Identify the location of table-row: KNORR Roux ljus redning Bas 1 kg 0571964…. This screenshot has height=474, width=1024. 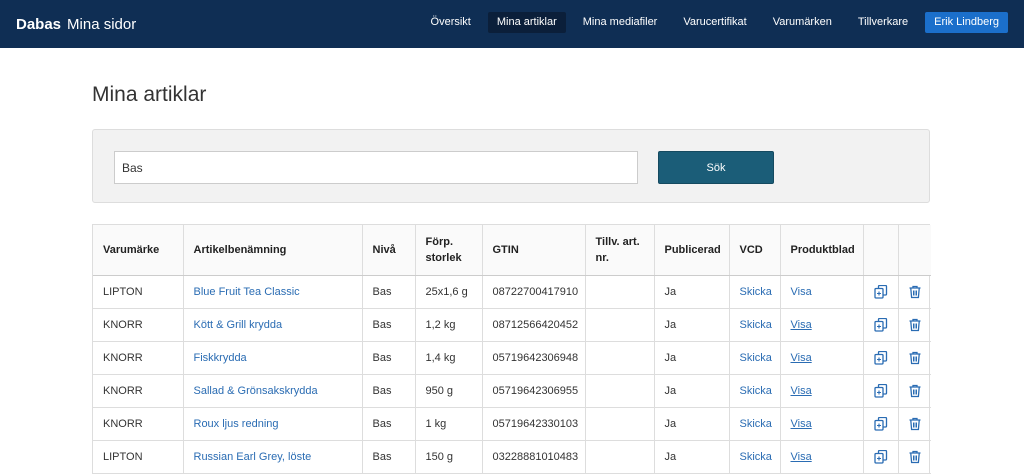
(512, 424).